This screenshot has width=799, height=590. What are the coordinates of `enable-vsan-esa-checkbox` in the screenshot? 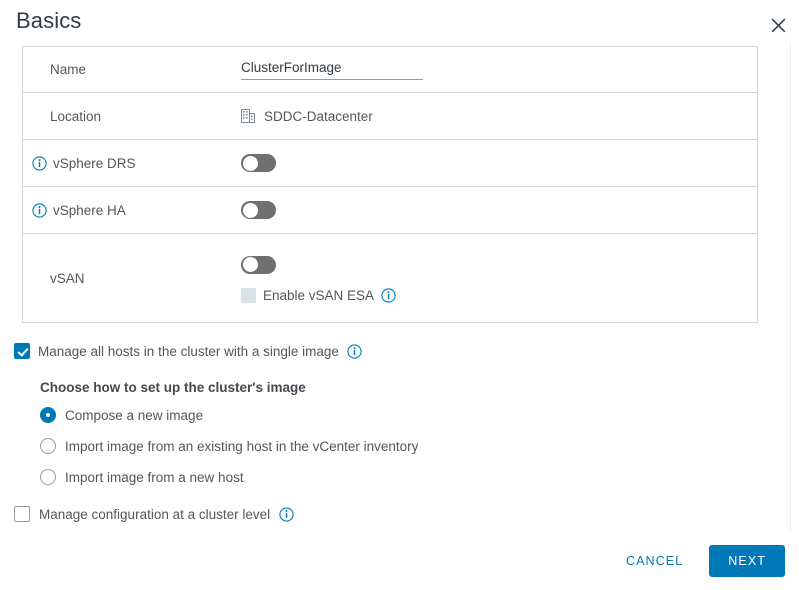 It's located at (248, 295).